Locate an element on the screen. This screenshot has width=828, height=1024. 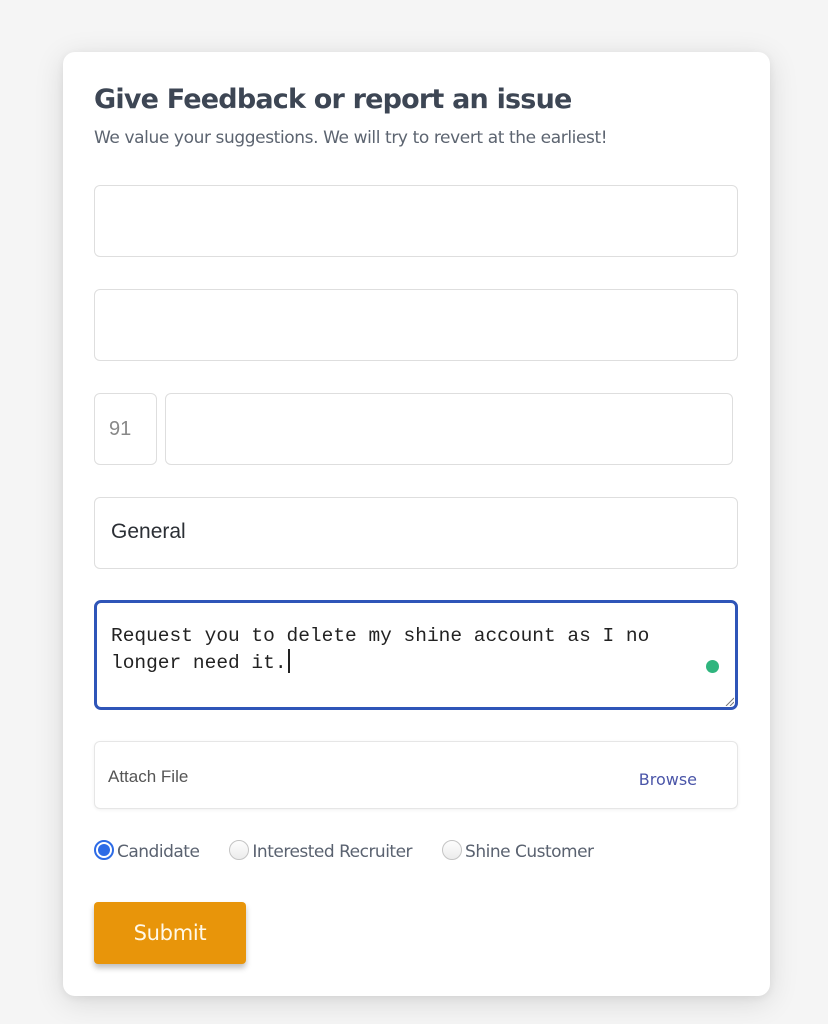
radio-interested-recruiter: Interested Recruiter is located at coordinates (321, 851).